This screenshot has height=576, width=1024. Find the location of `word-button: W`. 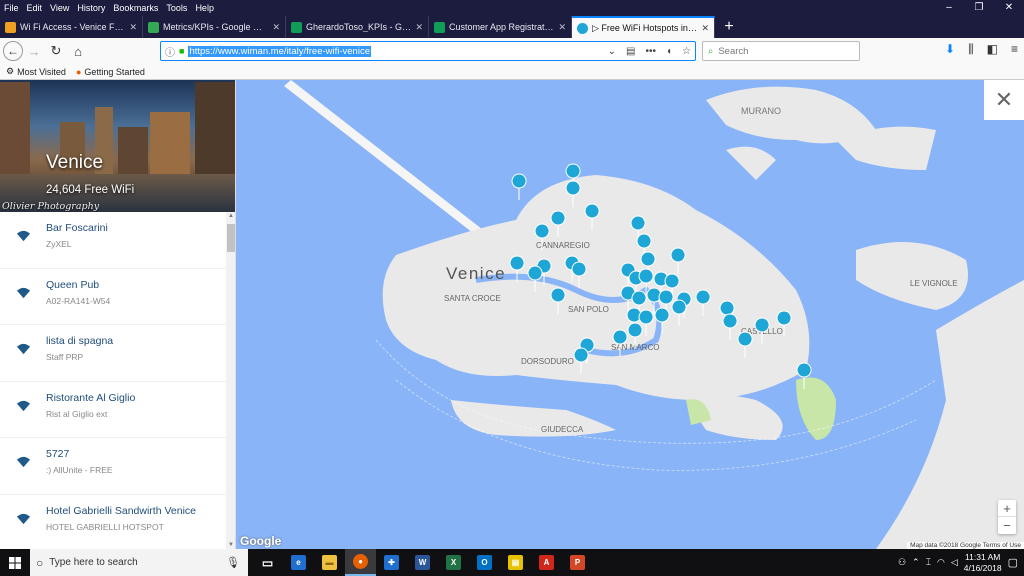

word-button: W is located at coordinates (422, 562).